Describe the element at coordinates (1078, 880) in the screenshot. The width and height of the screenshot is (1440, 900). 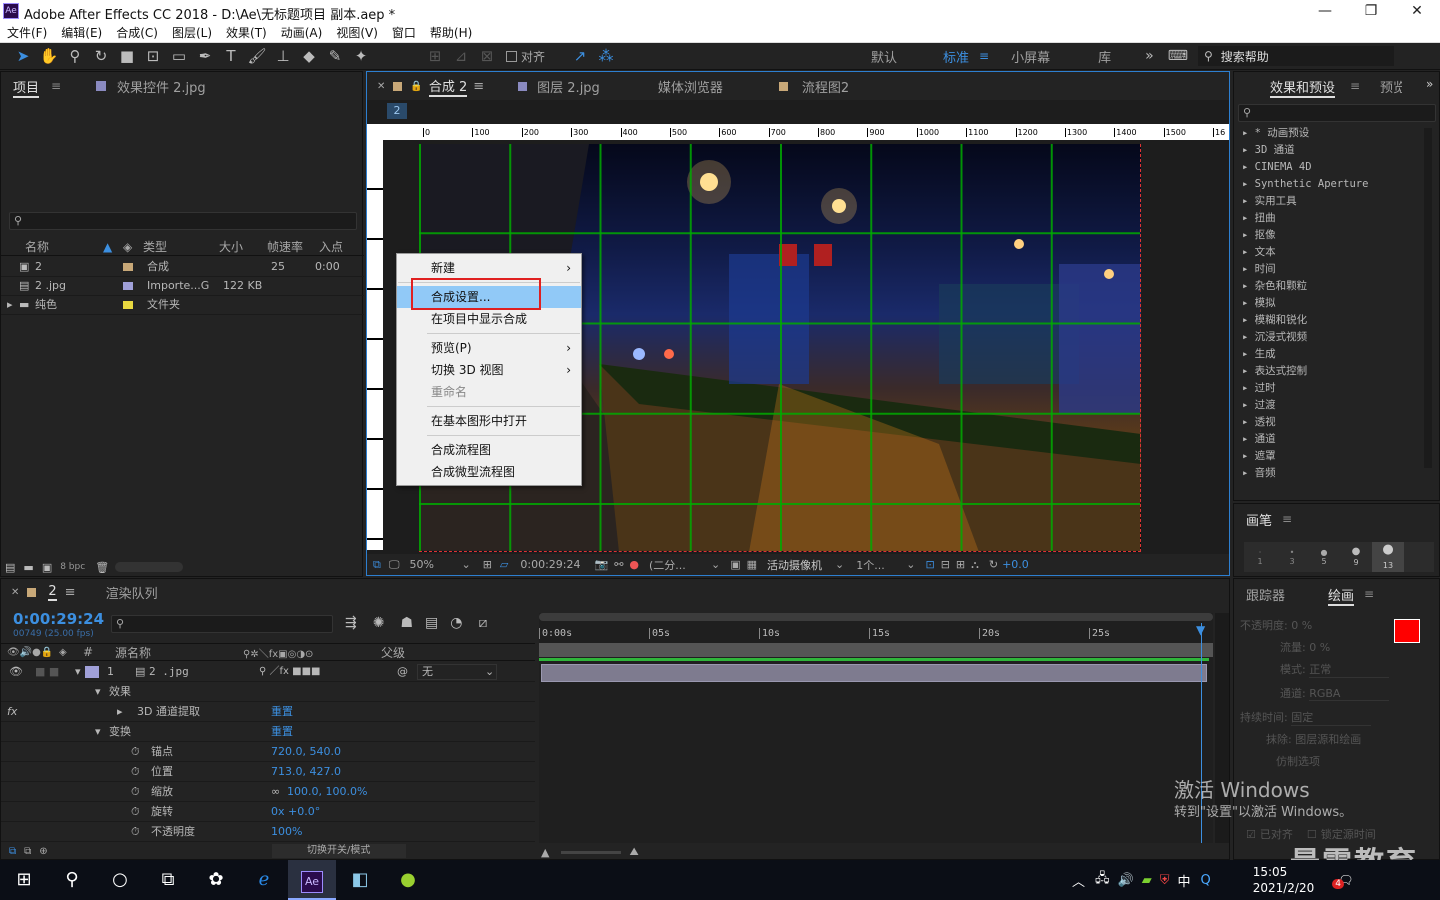
I see `chevron-up-icon: ︿` at that location.